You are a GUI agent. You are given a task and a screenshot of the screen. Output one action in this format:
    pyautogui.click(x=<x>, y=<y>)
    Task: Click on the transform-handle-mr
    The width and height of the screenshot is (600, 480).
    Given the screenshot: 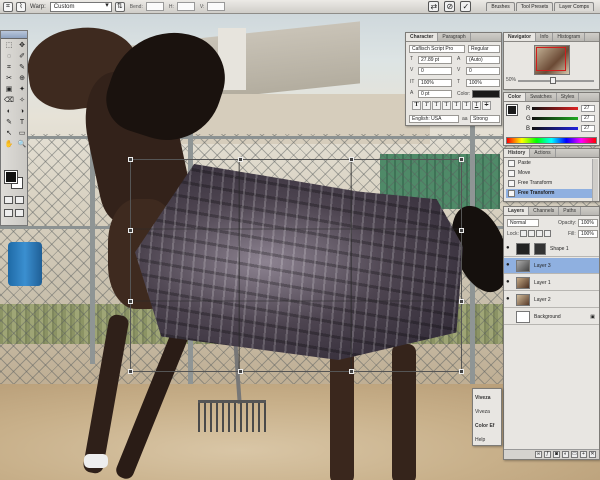 What is the action you would take?
    pyautogui.click(x=461, y=230)
    